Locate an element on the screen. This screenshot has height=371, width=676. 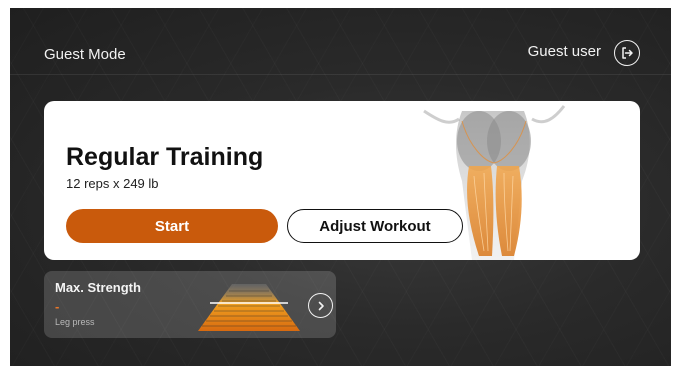
max-strength-open-button is located at coordinates (320, 305).